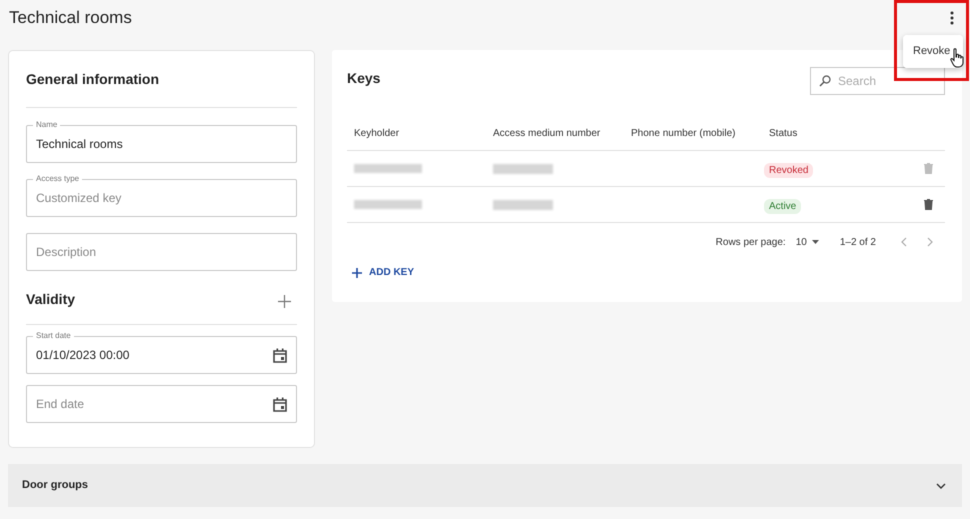 Image resolution: width=970 pixels, height=519 pixels. Describe the element at coordinates (485, 485) in the screenshot. I see `door-groups-bar: Door groups` at that location.